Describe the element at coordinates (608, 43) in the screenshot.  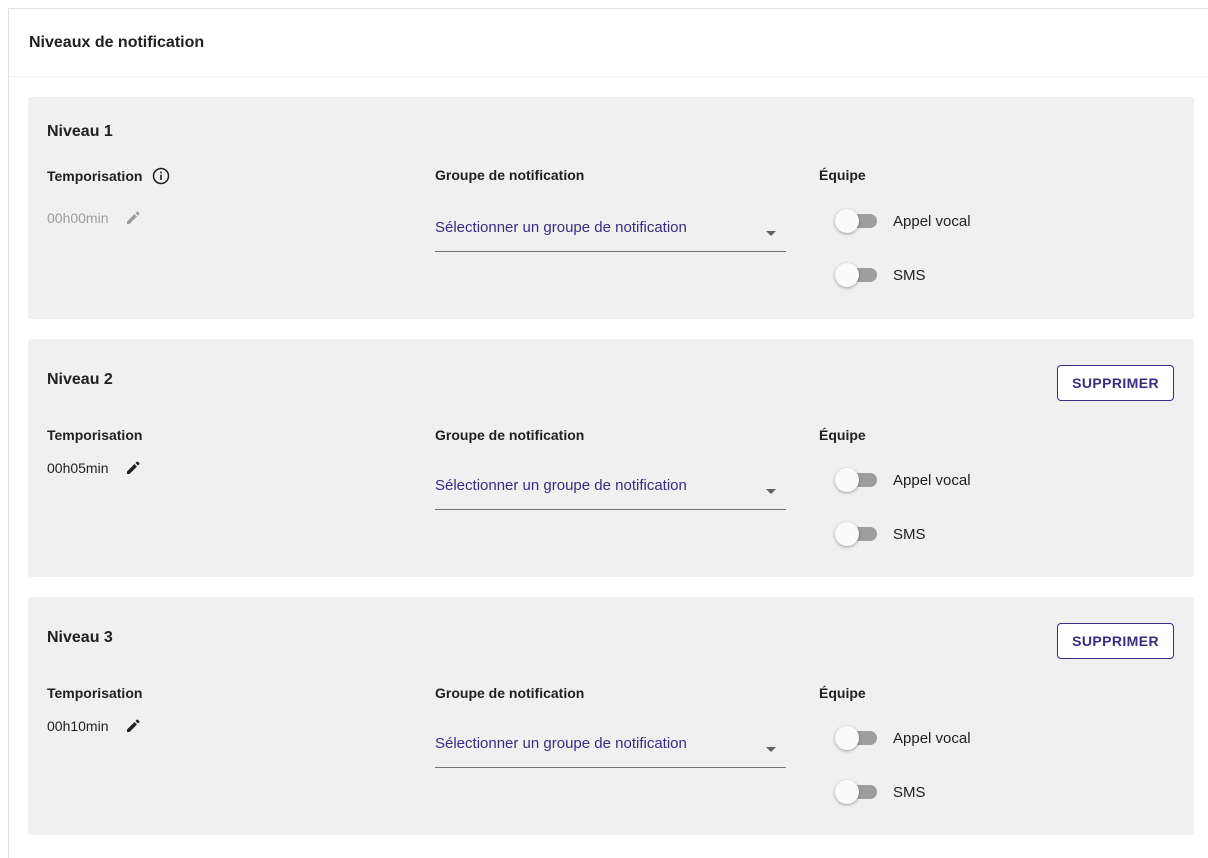
I see `panel-header: Niveaux de notification` at that location.